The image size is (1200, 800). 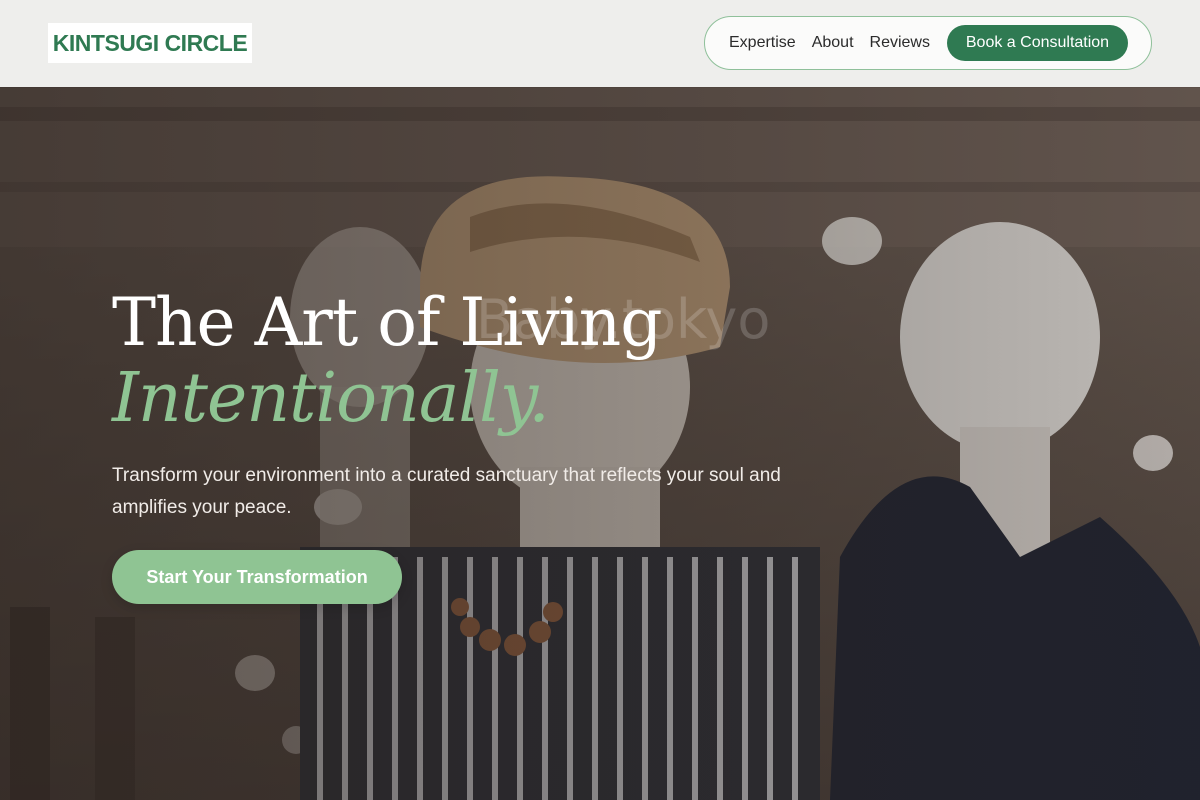 I want to click on site-logo: KINTSUGI CIRCLE, so click(x=150, y=43).